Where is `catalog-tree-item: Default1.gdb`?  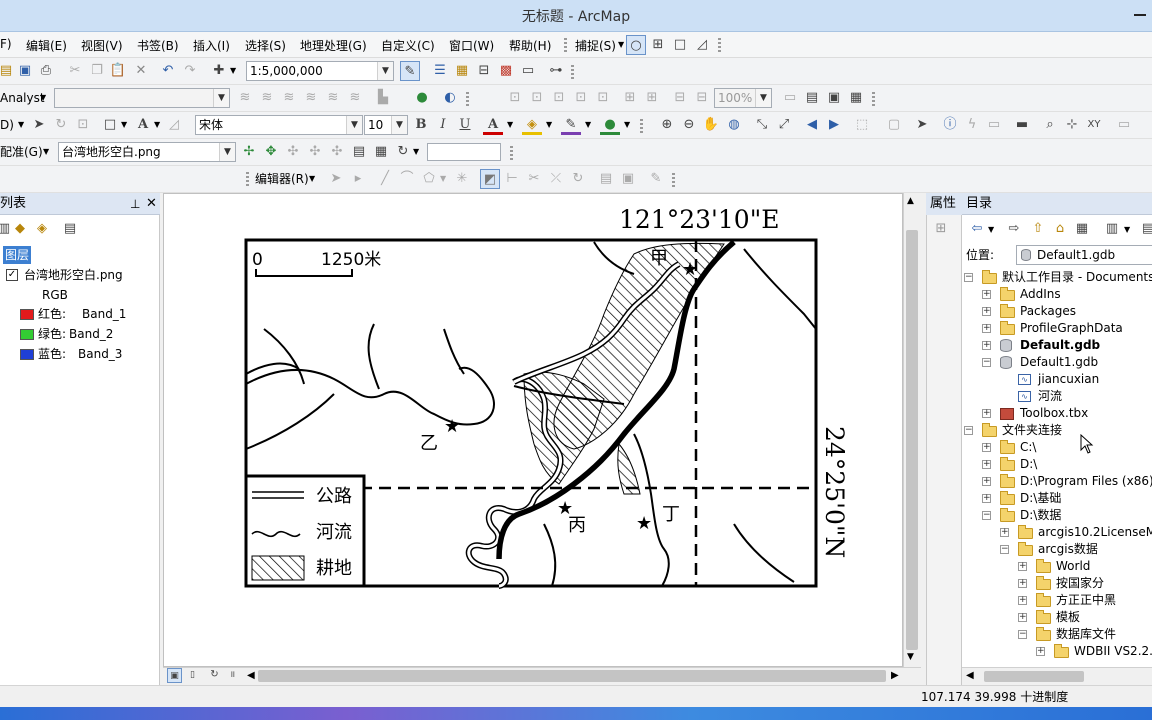 catalog-tree-item: Default1.gdb is located at coordinates (1059, 362).